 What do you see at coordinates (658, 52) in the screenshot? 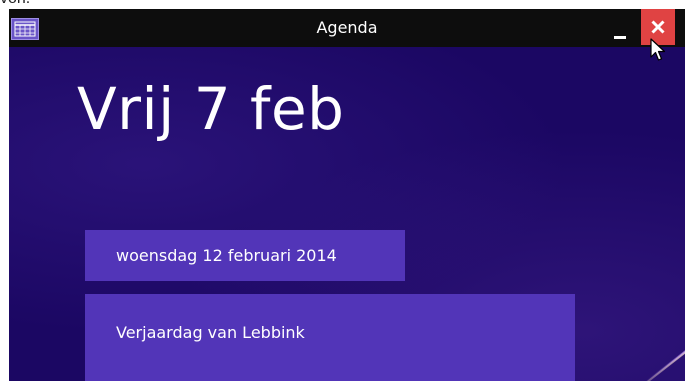
I see `mouse-pointer-icon` at bounding box center [658, 52].